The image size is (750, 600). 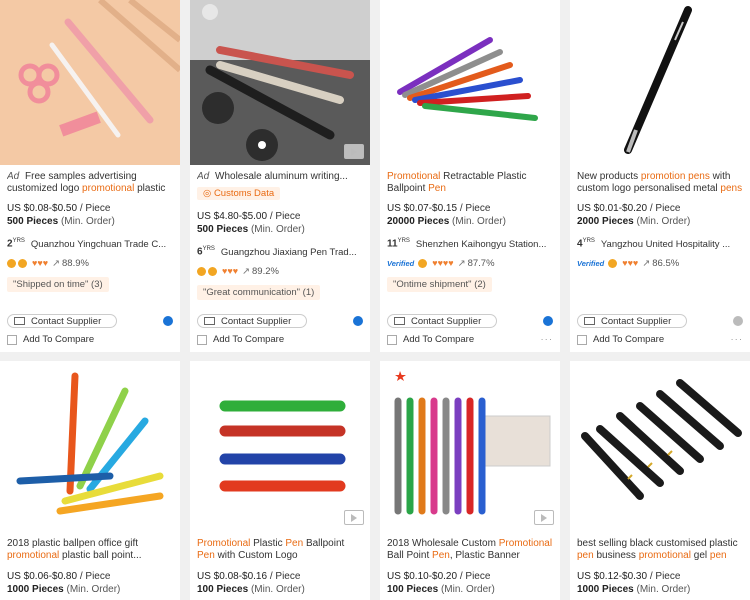 I want to click on keyword-highlight: pen, so click(x=585, y=555).